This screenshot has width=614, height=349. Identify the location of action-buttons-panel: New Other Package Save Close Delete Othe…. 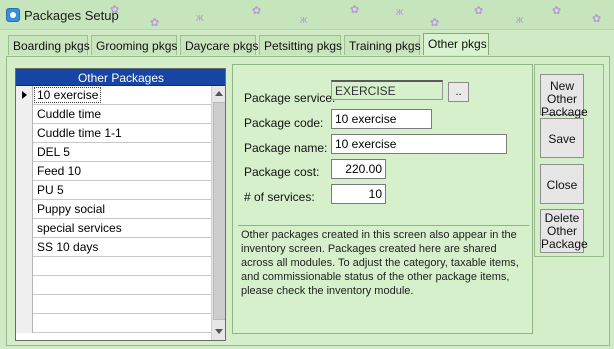
(569, 160).